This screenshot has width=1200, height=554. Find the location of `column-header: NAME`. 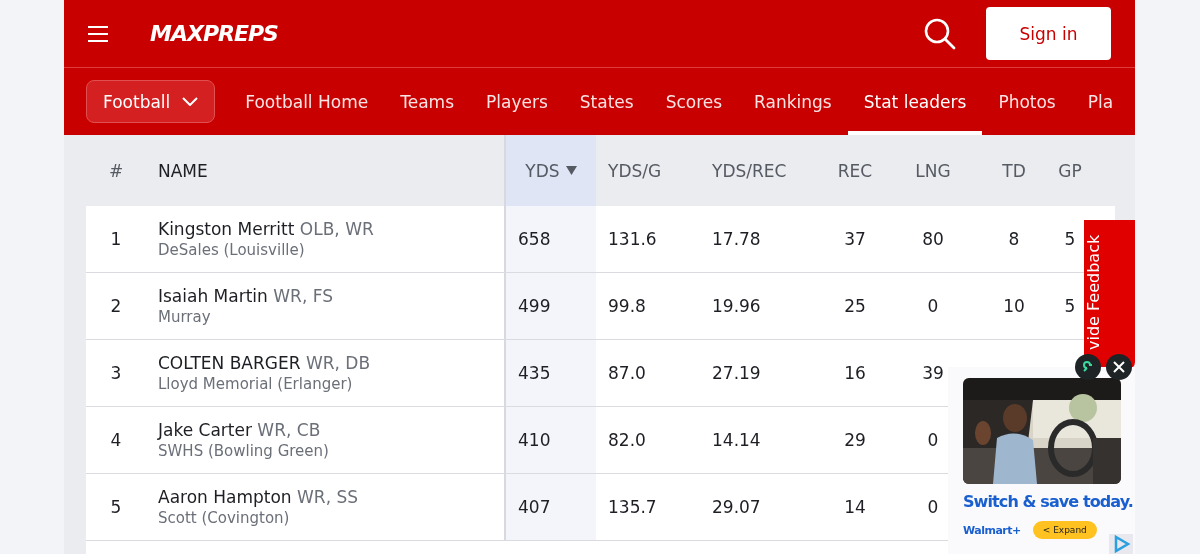

column-header: NAME is located at coordinates (177, 170).